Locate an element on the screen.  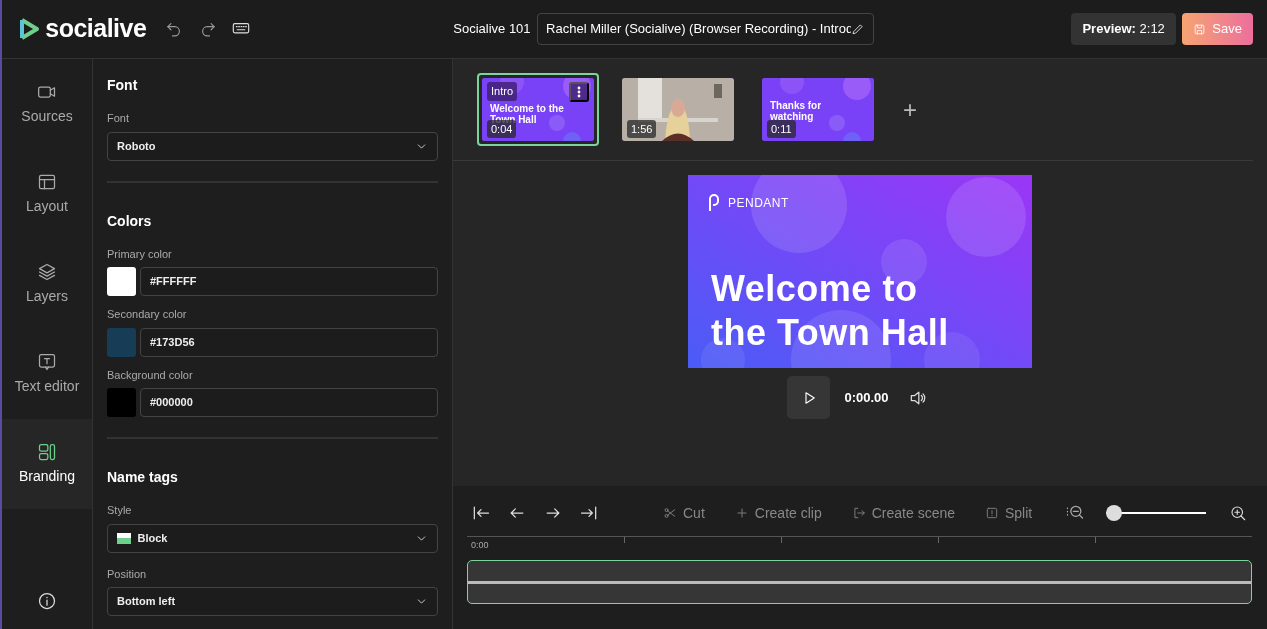
sidebar-tab: Layers is located at coordinates (47, 284).